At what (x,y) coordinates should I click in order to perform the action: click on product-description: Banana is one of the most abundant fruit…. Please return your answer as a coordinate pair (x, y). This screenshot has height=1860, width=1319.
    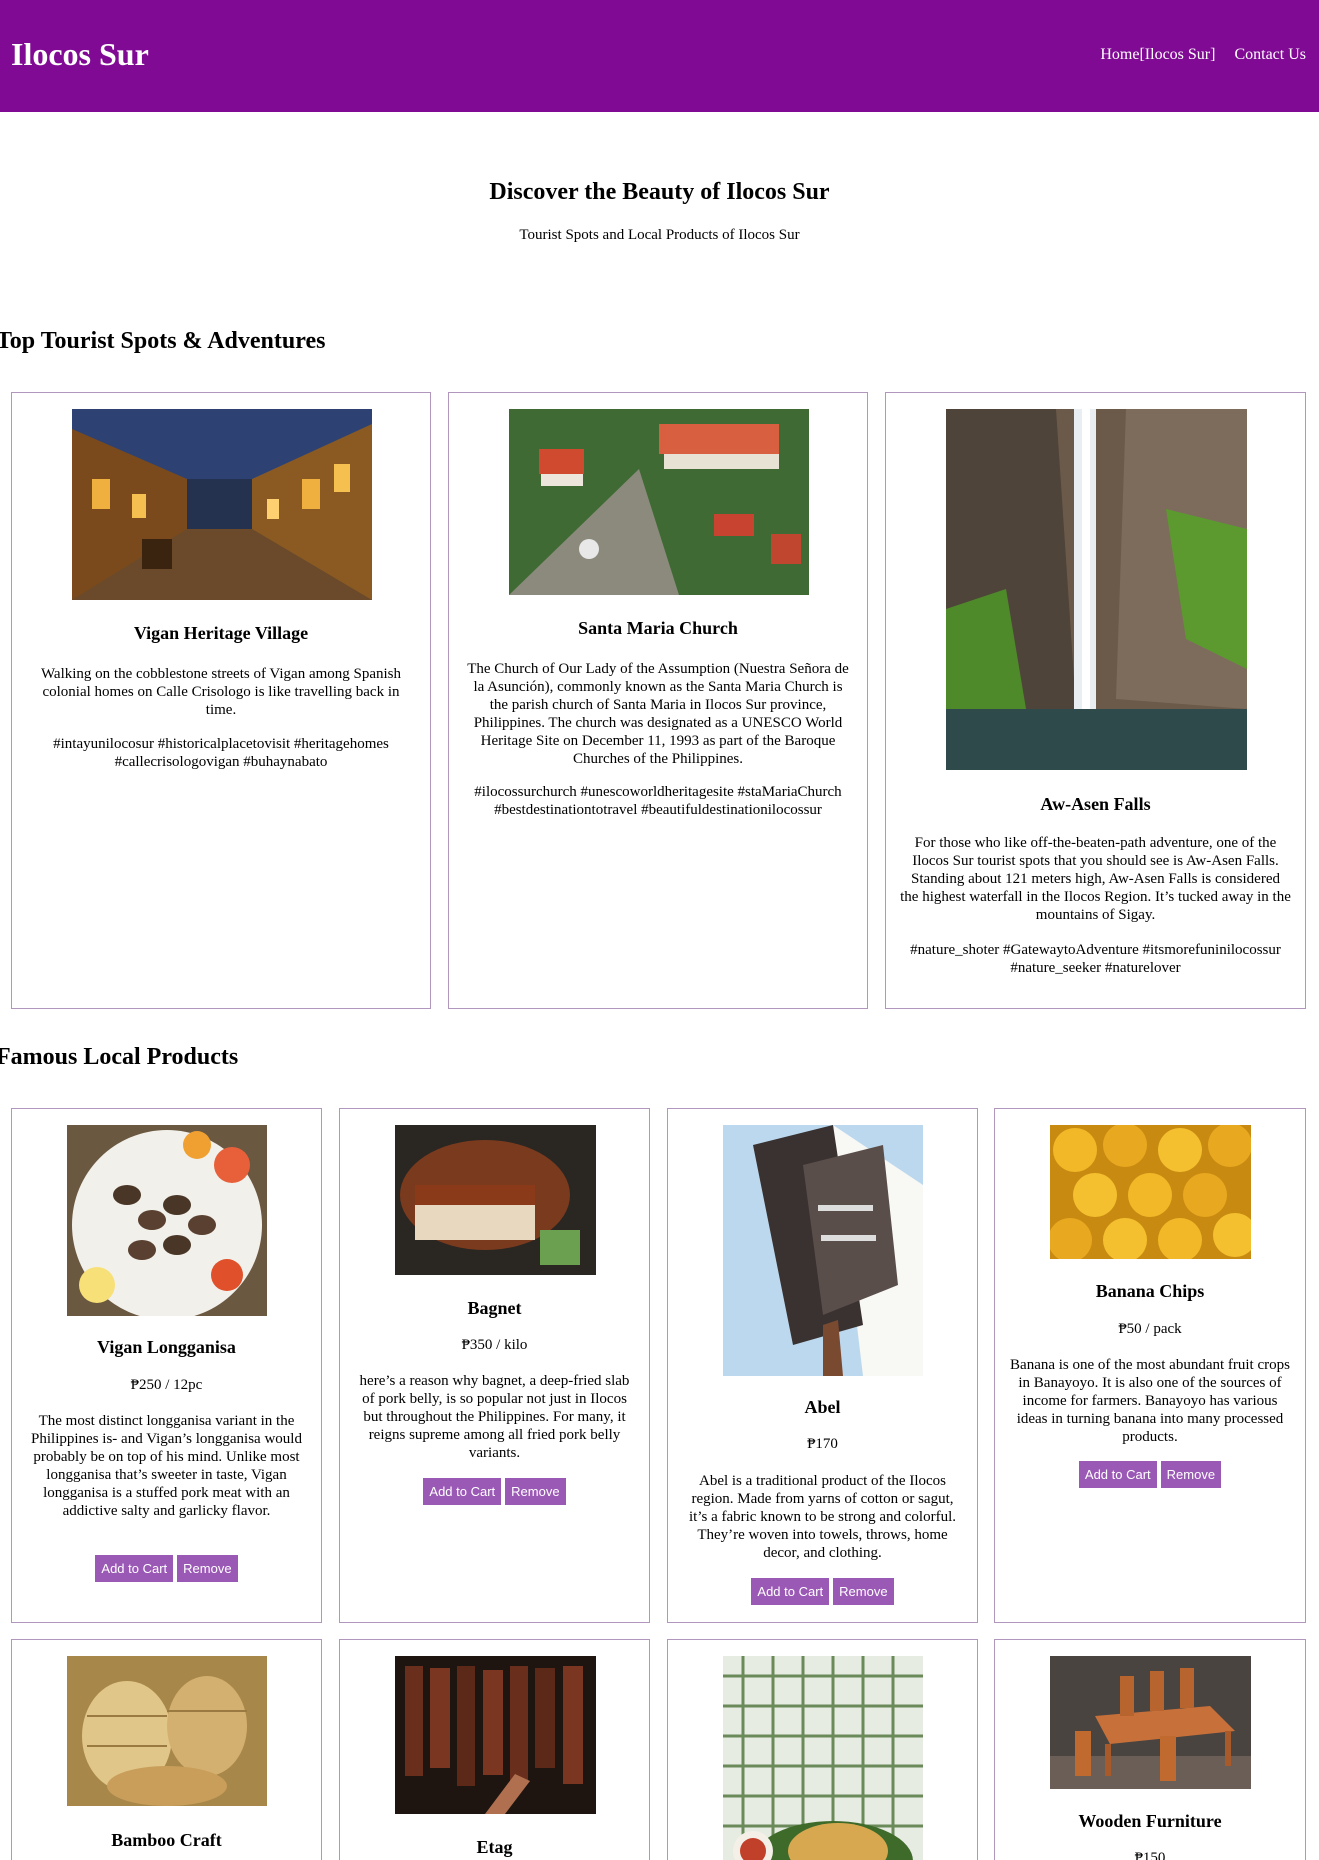
    Looking at the image, I should click on (1150, 1401).